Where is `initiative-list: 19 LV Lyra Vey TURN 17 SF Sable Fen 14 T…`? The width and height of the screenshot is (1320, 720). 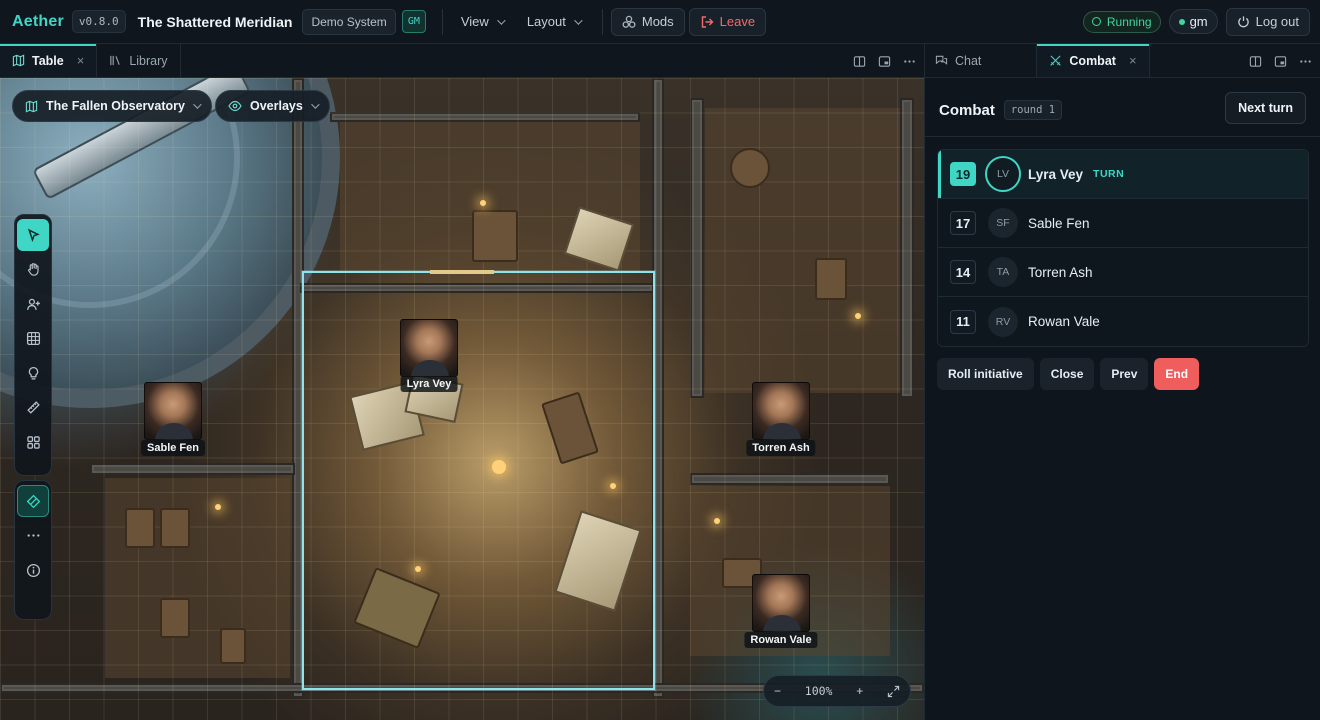
initiative-list: 19 LV Lyra Vey TURN 17 SF Sable Fen 14 T… is located at coordinates (1123, 248).